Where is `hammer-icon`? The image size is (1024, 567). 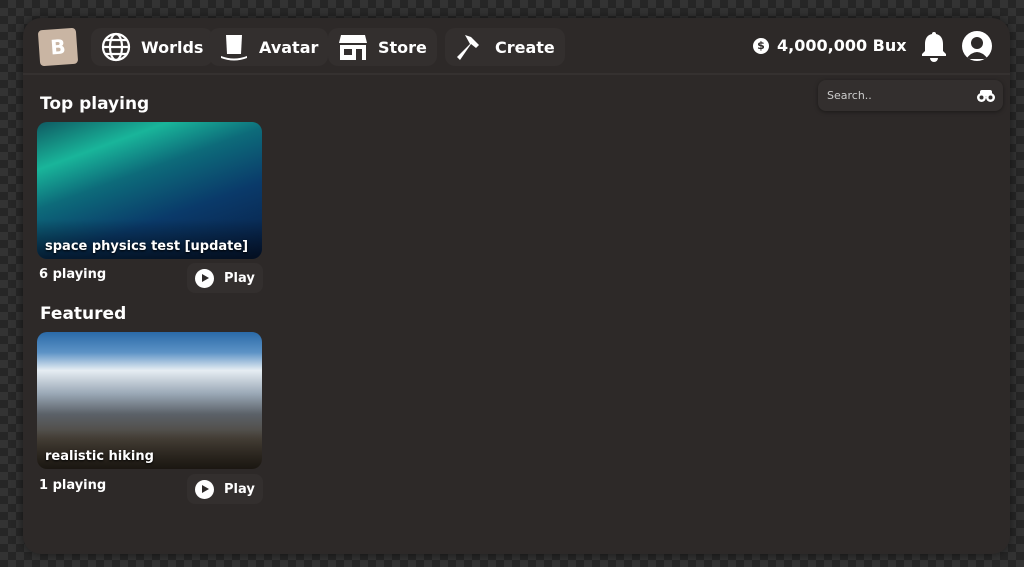 hammer-icon is located at coordinates (468, 47).